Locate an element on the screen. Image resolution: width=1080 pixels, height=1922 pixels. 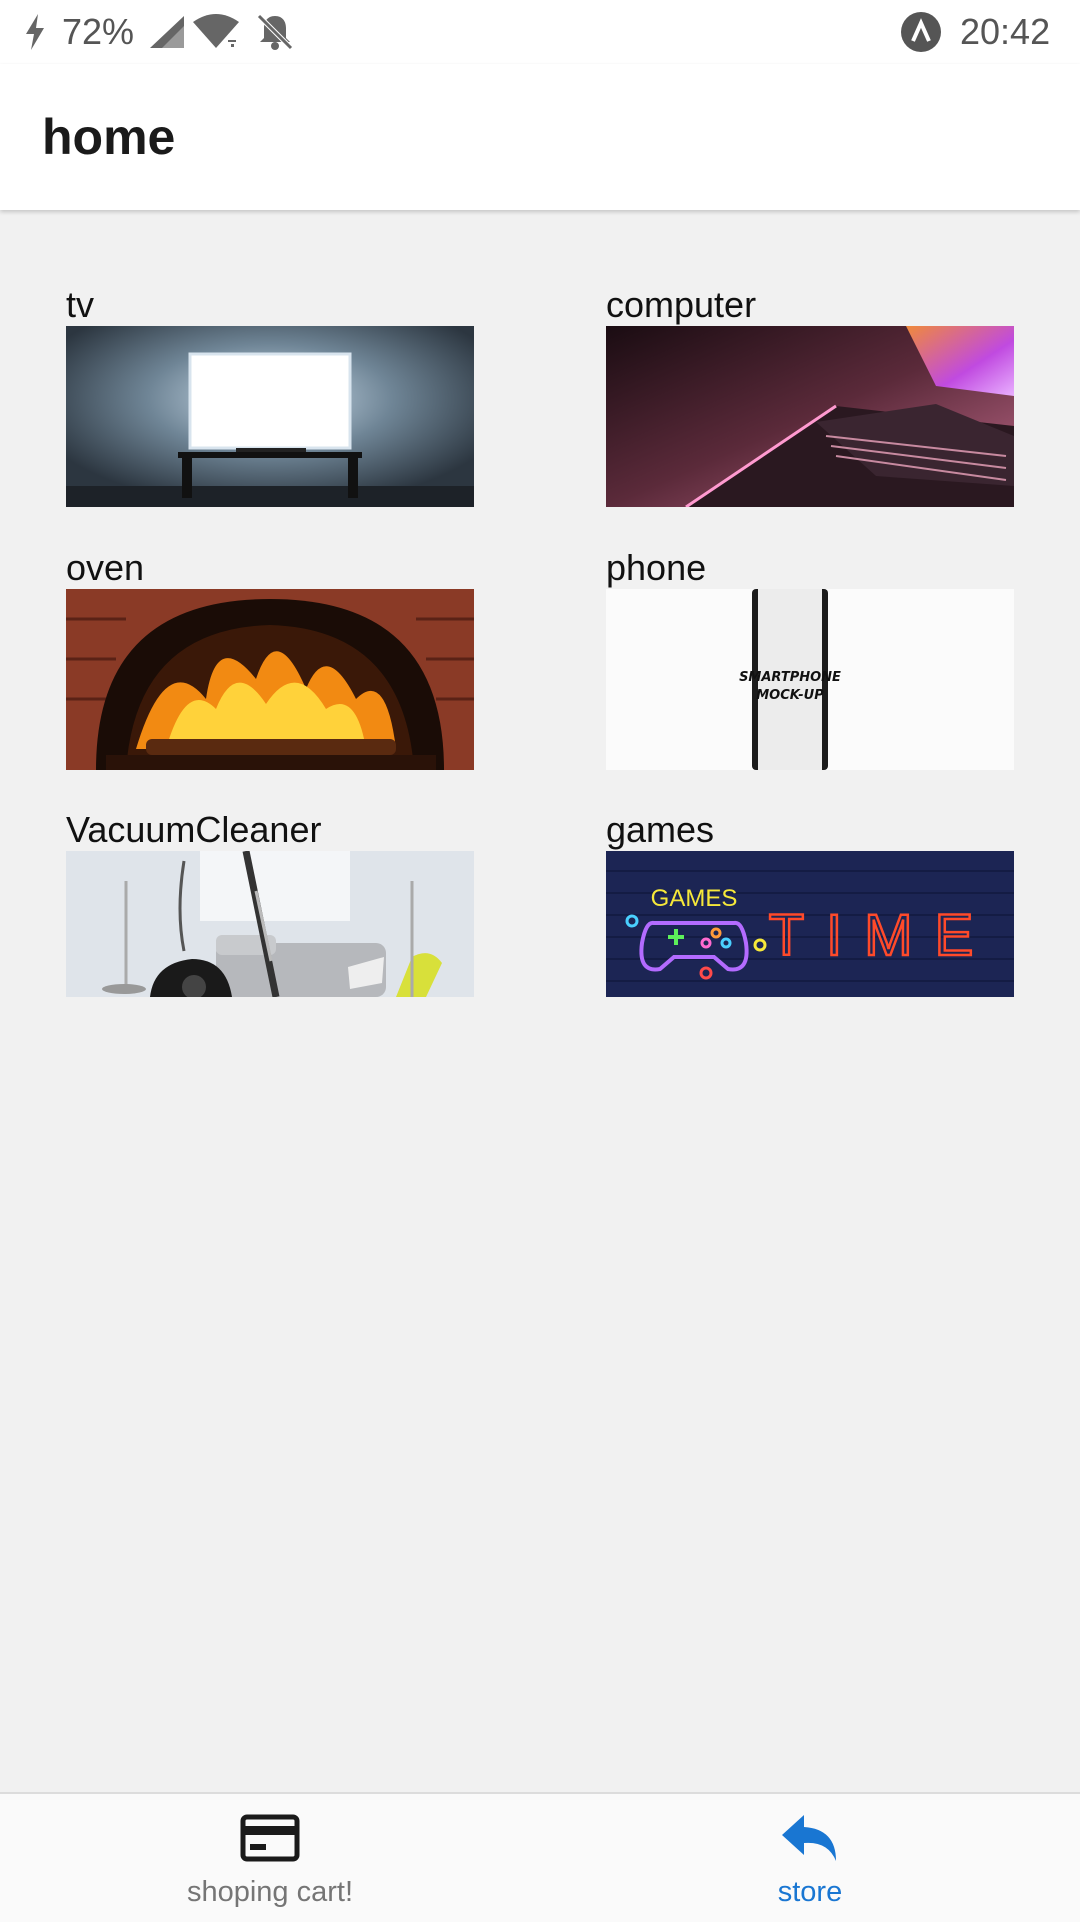
laptop-photo is located at coordinates (810, 416).